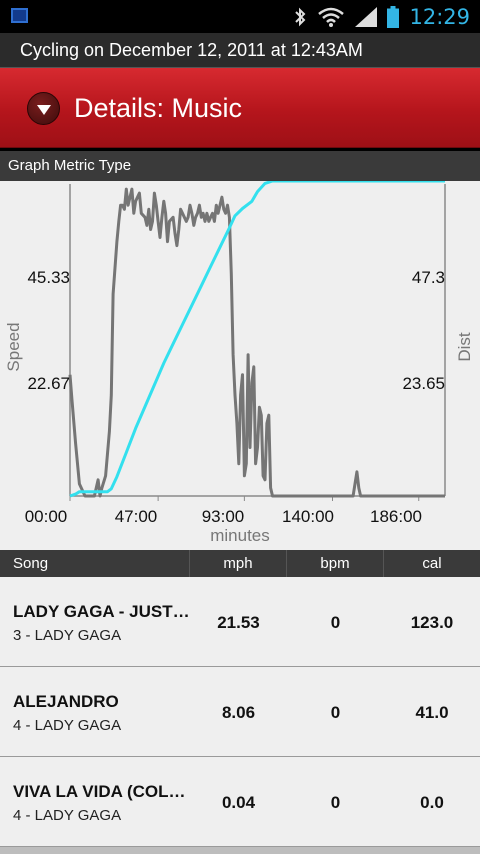 Image resolution: width=480 pixels, height=854 pixels. Describe the element at coordinates (102, 623) in the screenshot. I see `song-cell: LADY GAGA - JUST DANCE 3 - LADY GAGA` at that location.